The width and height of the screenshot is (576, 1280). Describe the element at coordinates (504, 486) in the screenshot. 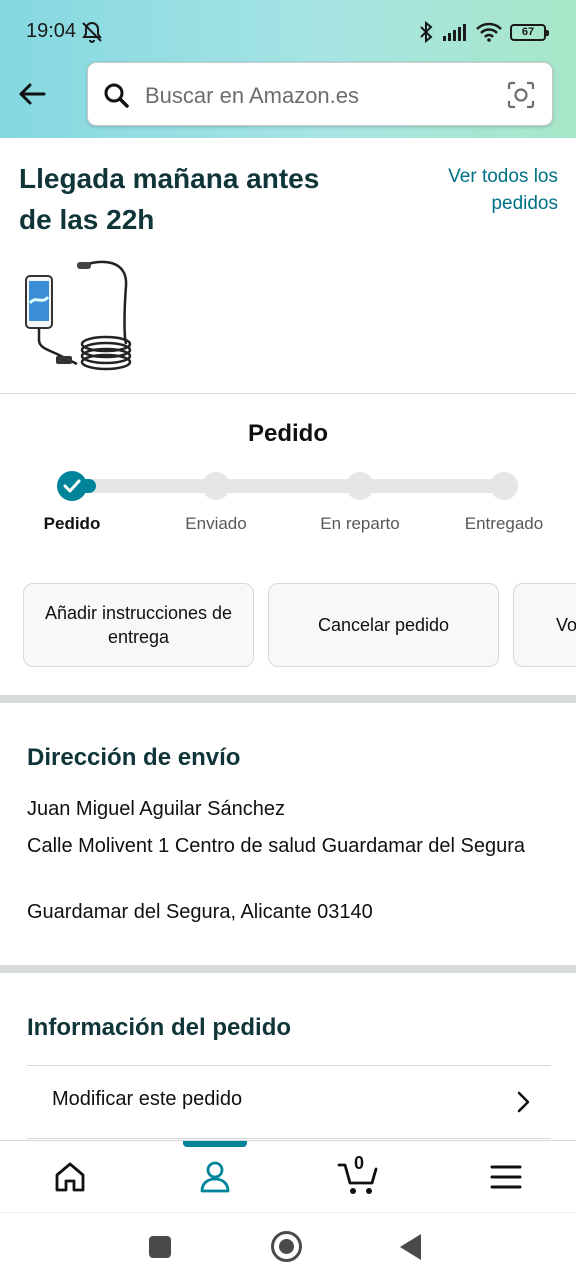

I see `step-dot-delivered` at that location.